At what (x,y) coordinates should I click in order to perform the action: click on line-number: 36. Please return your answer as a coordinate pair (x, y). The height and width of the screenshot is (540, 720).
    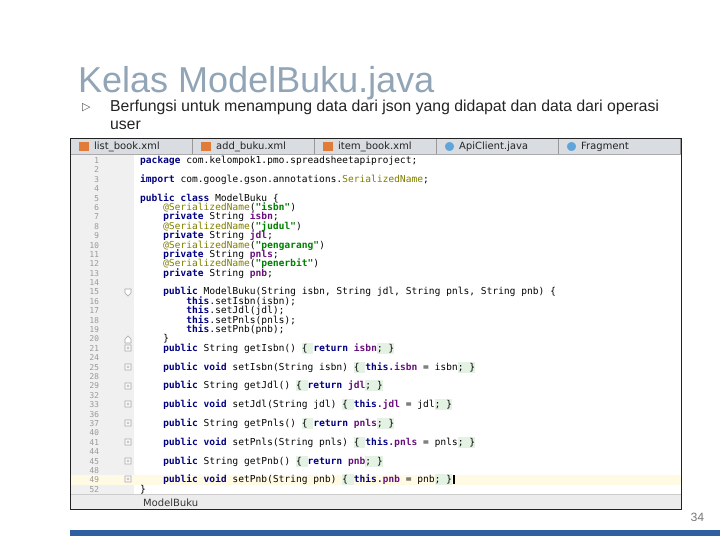
    Looking at the image, I should click on (94, 414).